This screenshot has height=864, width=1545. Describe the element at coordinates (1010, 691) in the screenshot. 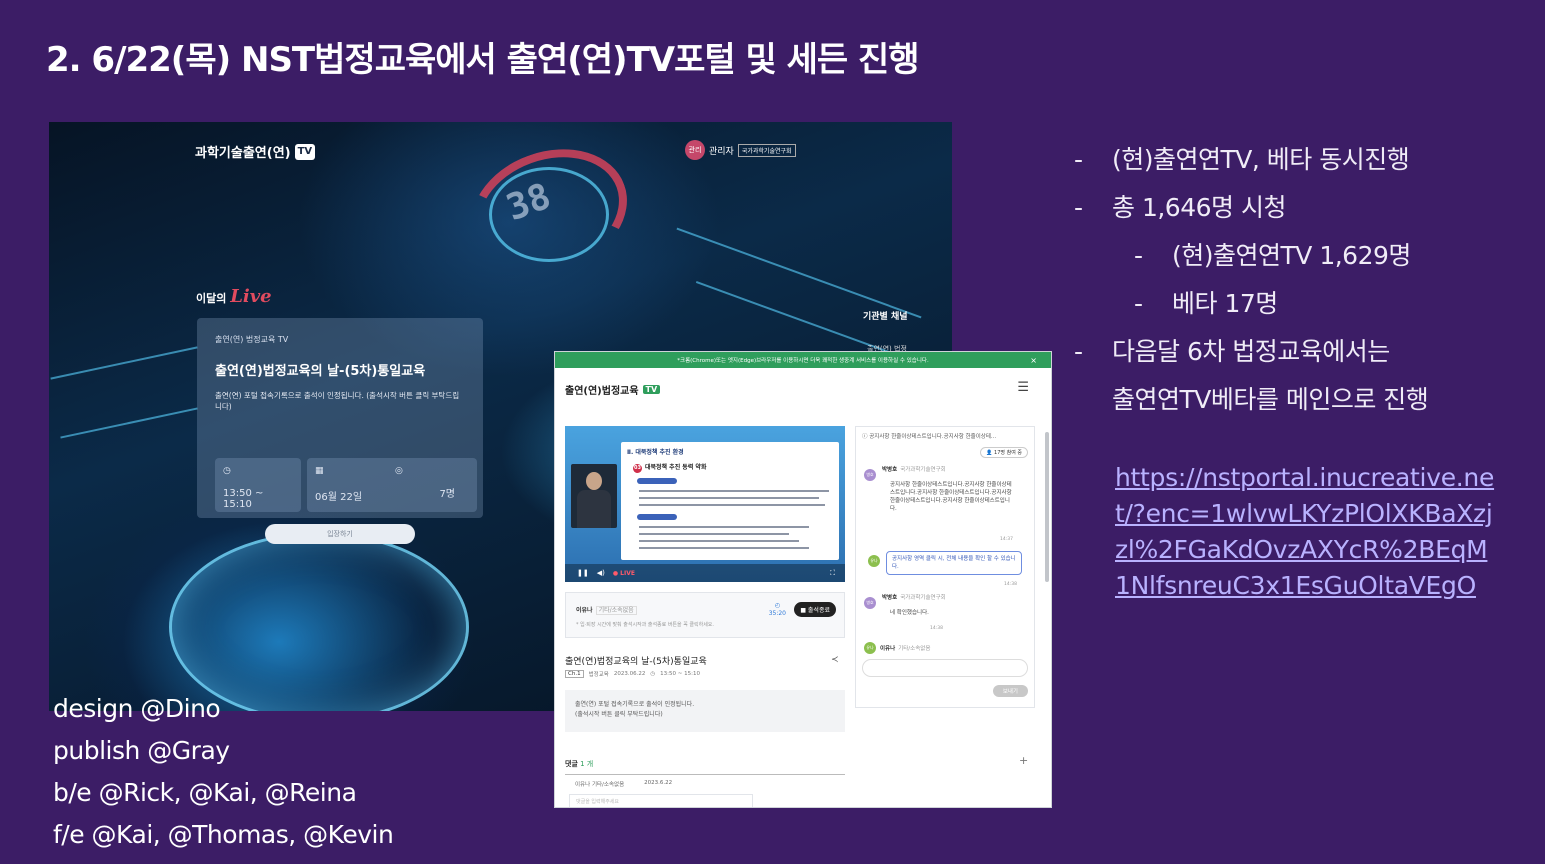

I see `send-button: 보내기` at that location.